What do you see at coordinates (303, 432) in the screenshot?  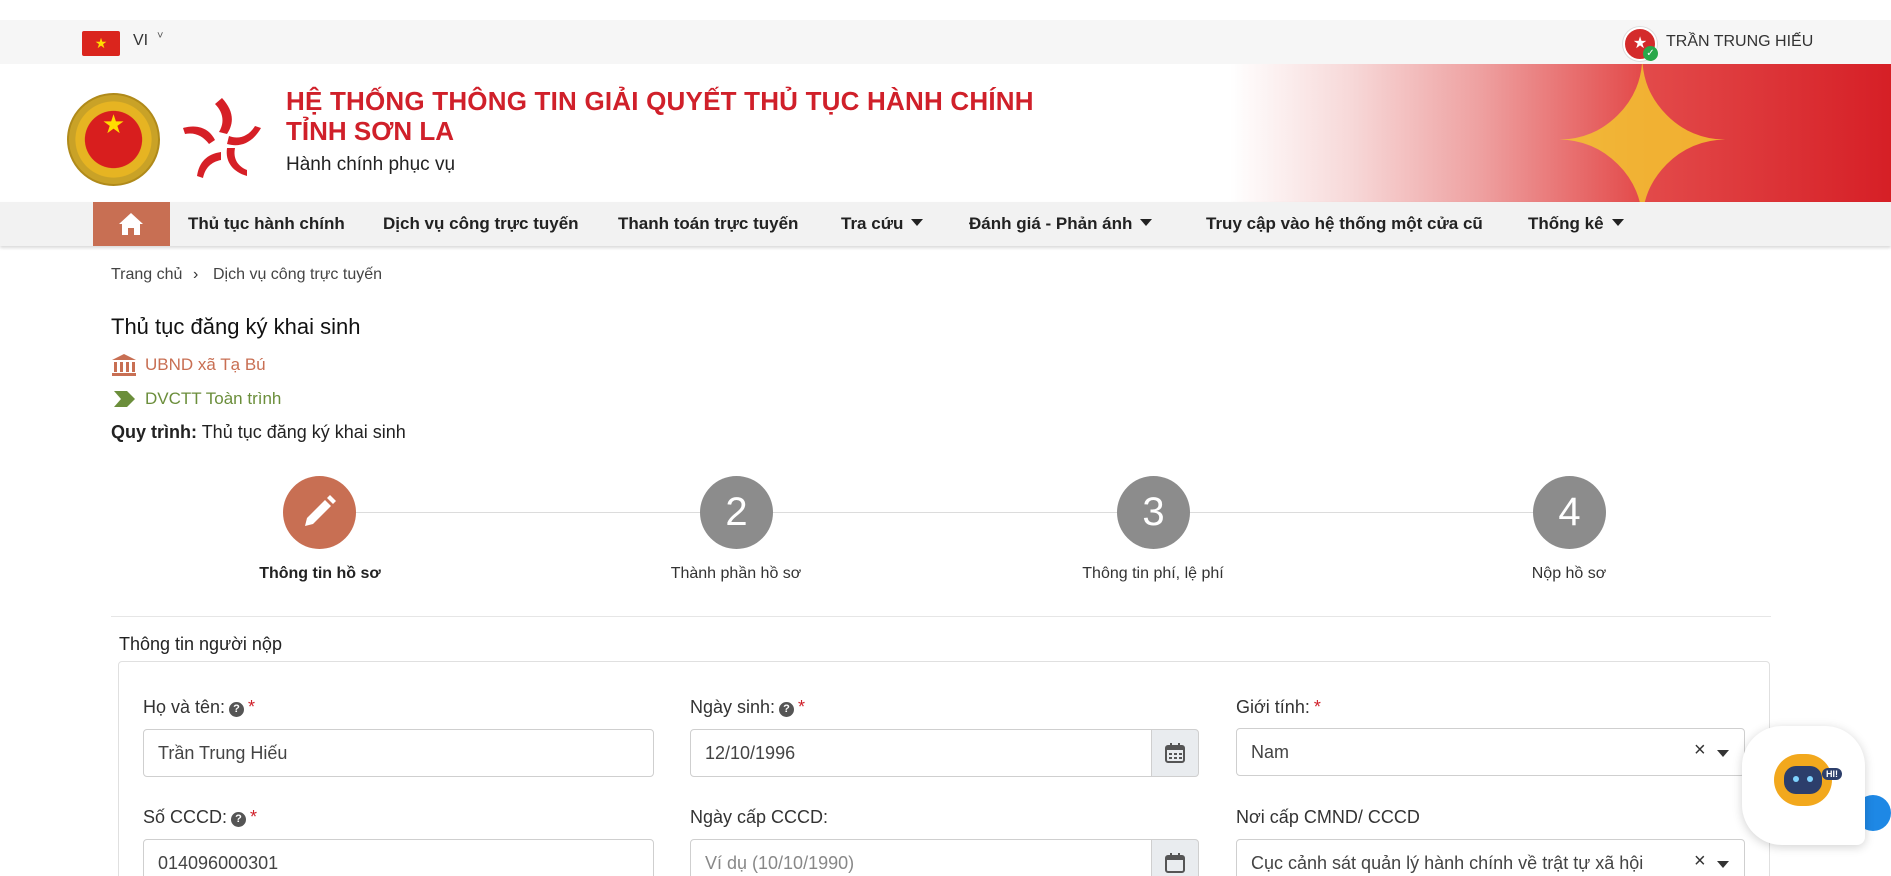 I see `process-value: Thủ tục đăng ký khai sinh` at bounding box center [303, 432].